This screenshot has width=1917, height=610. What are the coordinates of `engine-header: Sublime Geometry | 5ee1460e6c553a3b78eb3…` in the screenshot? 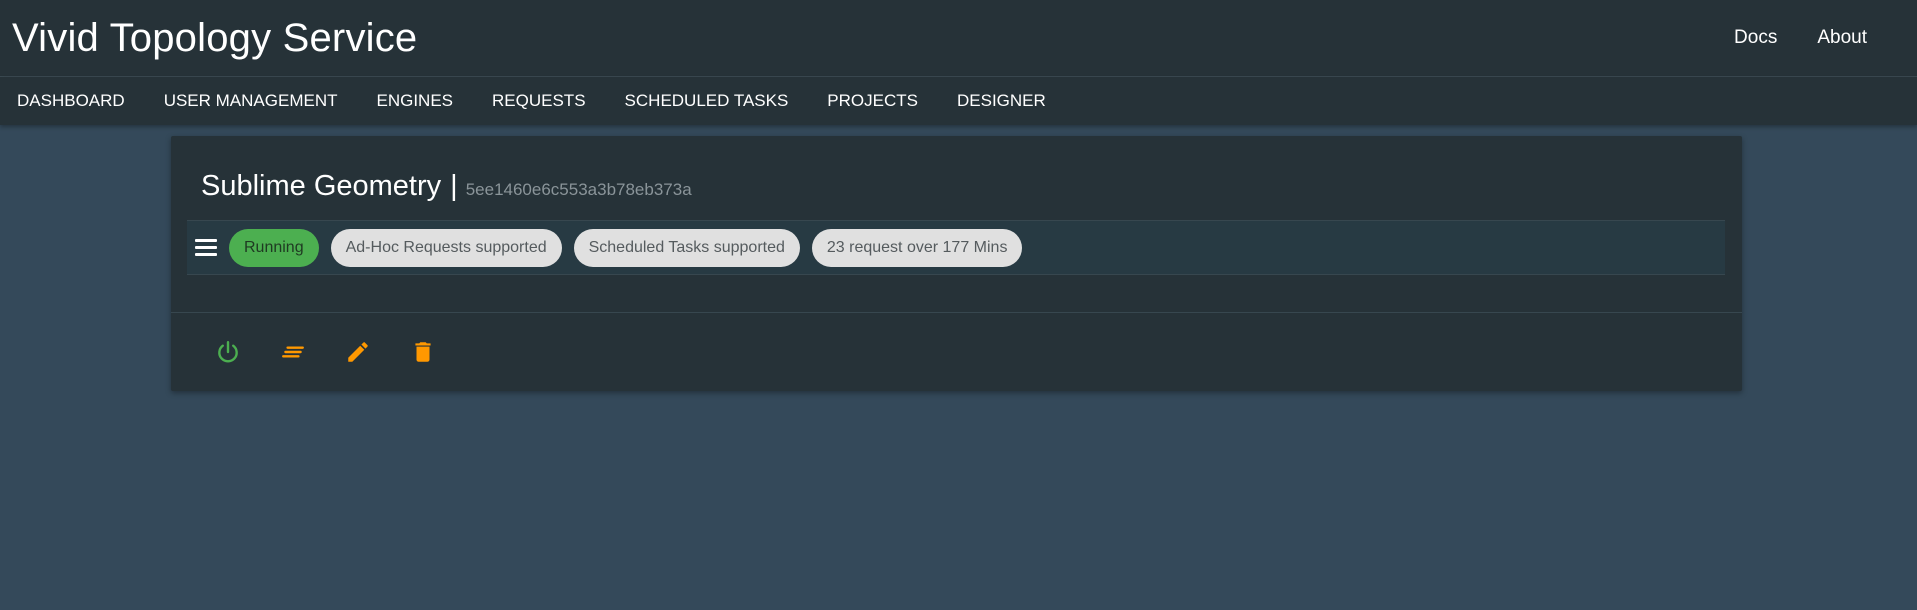 It's located at (446, 186).